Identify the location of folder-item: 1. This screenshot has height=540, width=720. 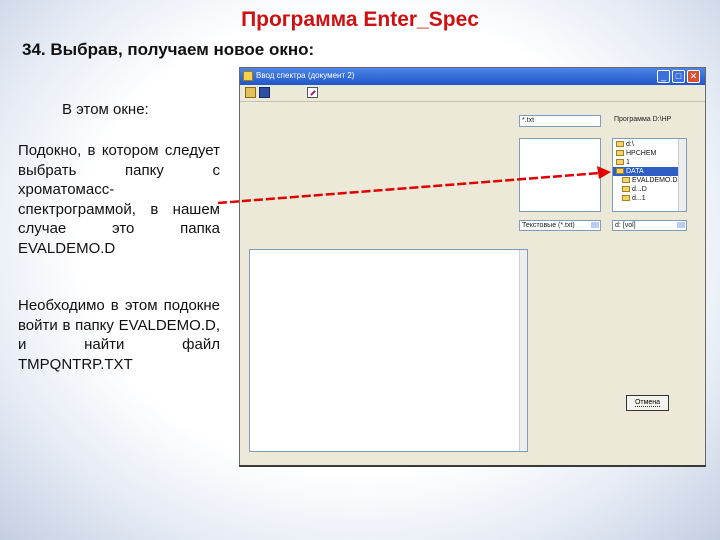
(623, 162).